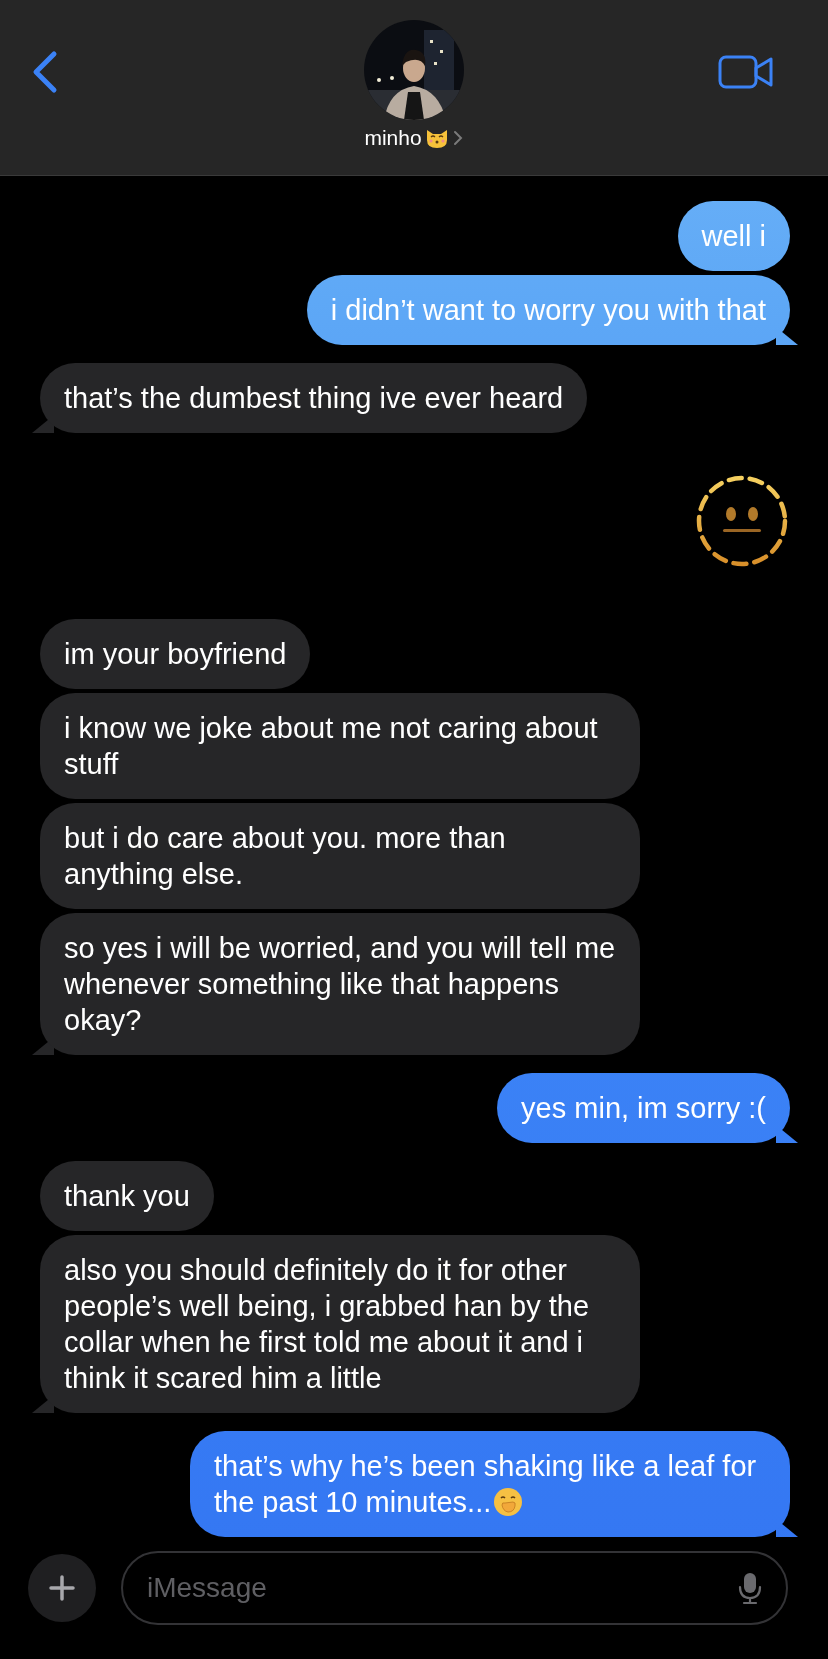  Describe the element at coordinates (742, 521) in the screenshot. I see `dotted-neutral-face-emoji-icon` at that location.